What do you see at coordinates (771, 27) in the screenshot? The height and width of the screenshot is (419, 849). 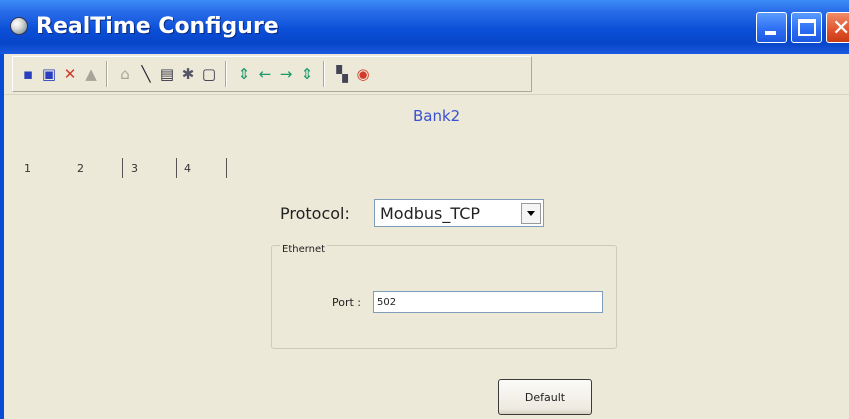 I see `minimize-button` at bounding box center [771, 27].